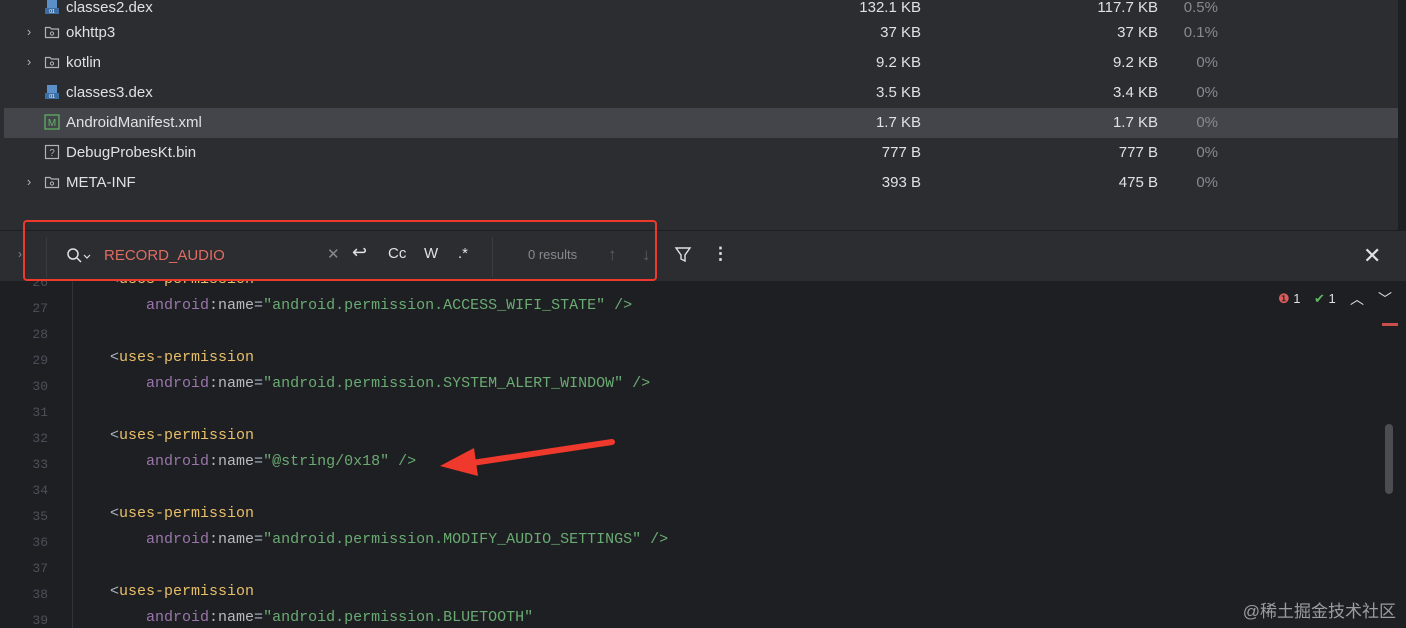 This screenshot has width=1406, height=628. I want to click on error-count: ❶ 1, so click(1289, 299).